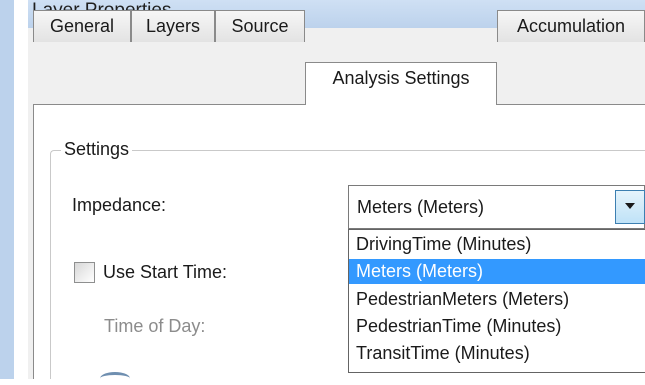 The width and height of the screenshot is (645, 385). I want to click on tab-layers: Layers, so click(173, 26).